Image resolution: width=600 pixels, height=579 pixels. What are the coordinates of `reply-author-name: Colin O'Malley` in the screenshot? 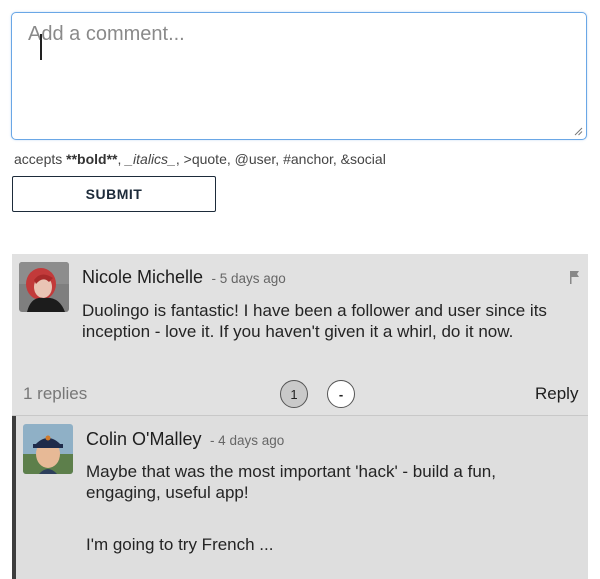 It's located at (143, 439).